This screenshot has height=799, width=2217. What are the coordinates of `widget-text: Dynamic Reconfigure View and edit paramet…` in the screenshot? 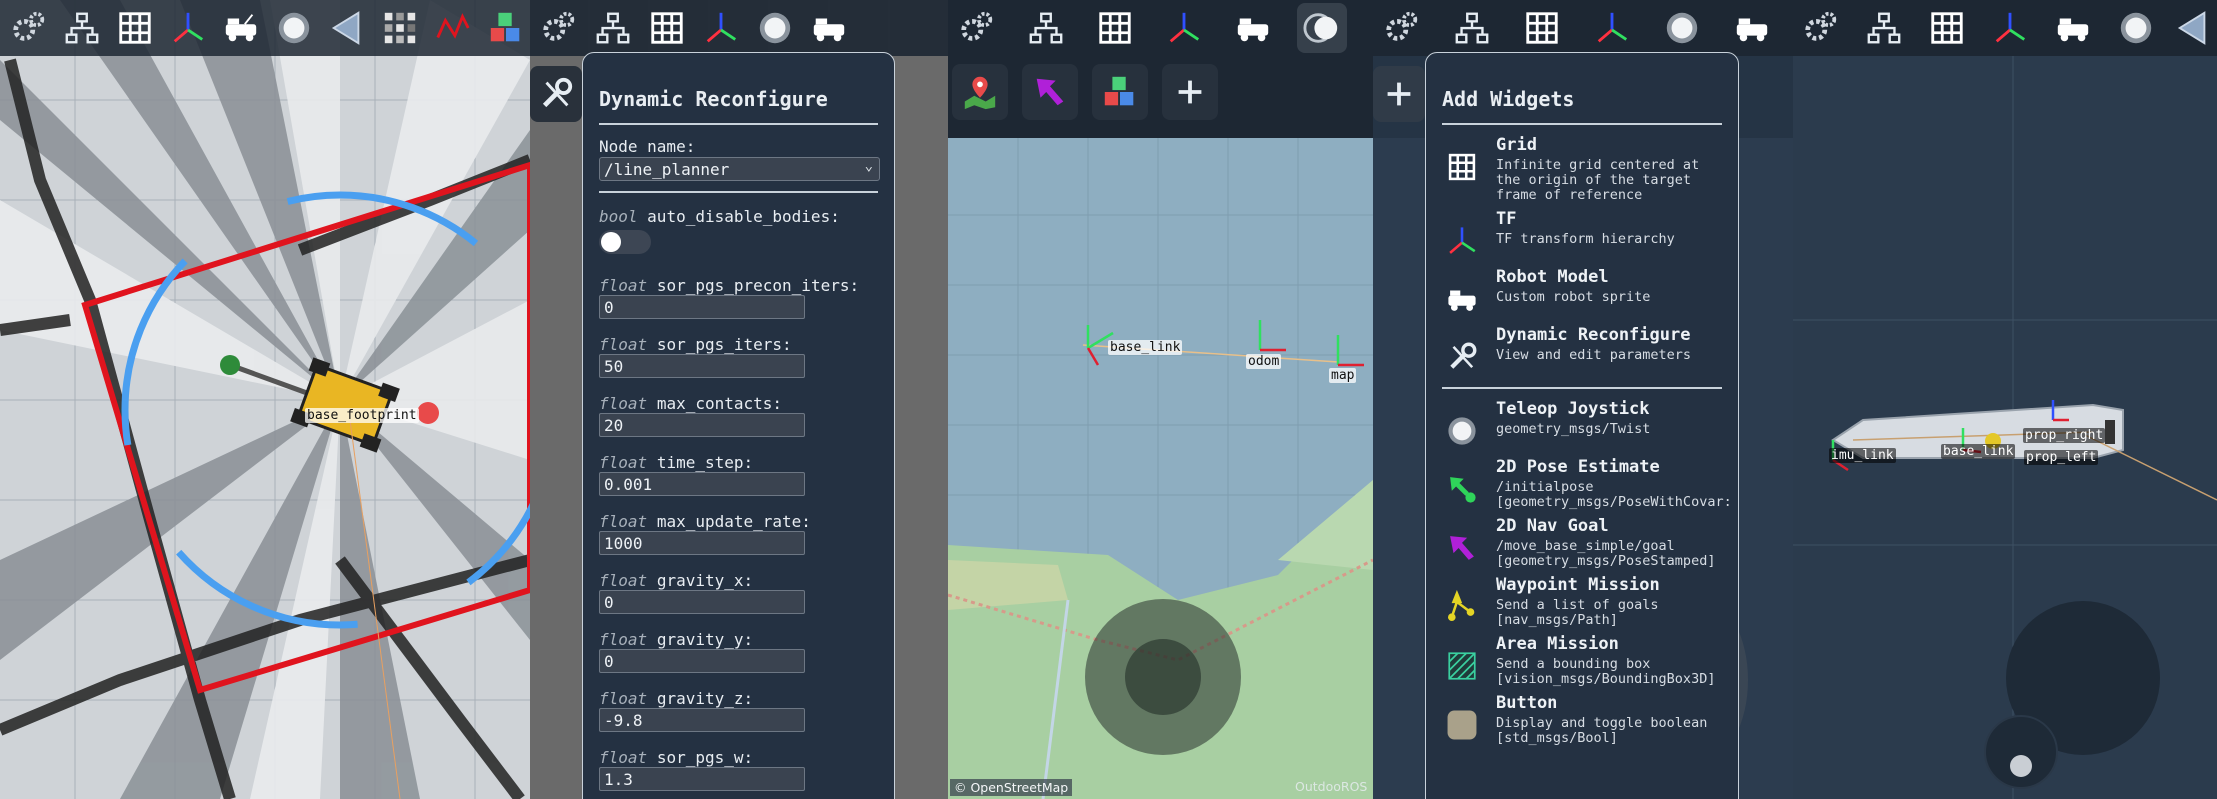 It's located at (1593, 344).